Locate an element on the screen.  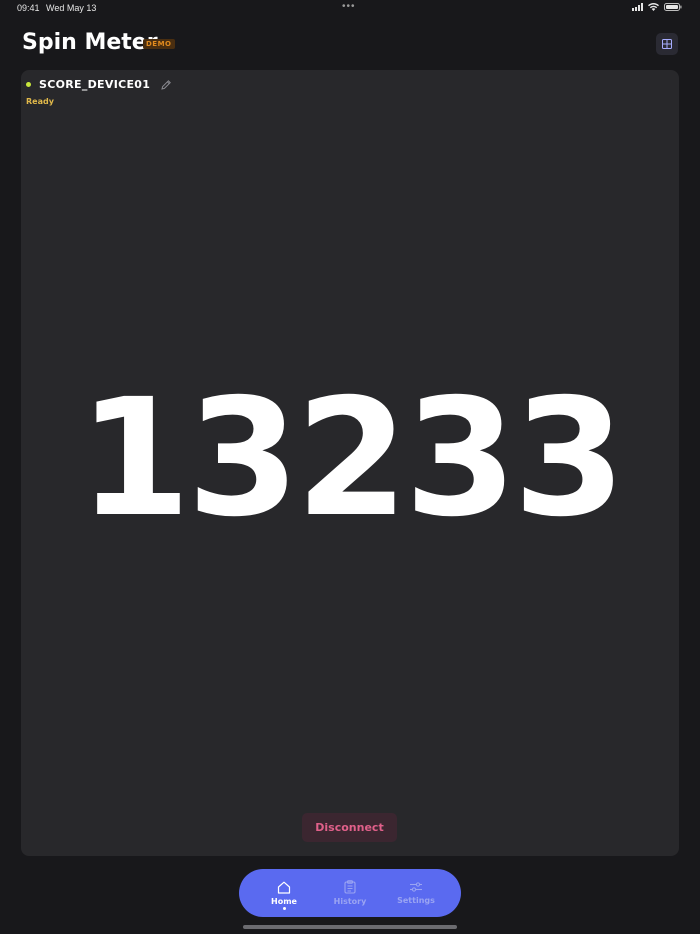
wifi-icon is located at coordinates (653, 7).